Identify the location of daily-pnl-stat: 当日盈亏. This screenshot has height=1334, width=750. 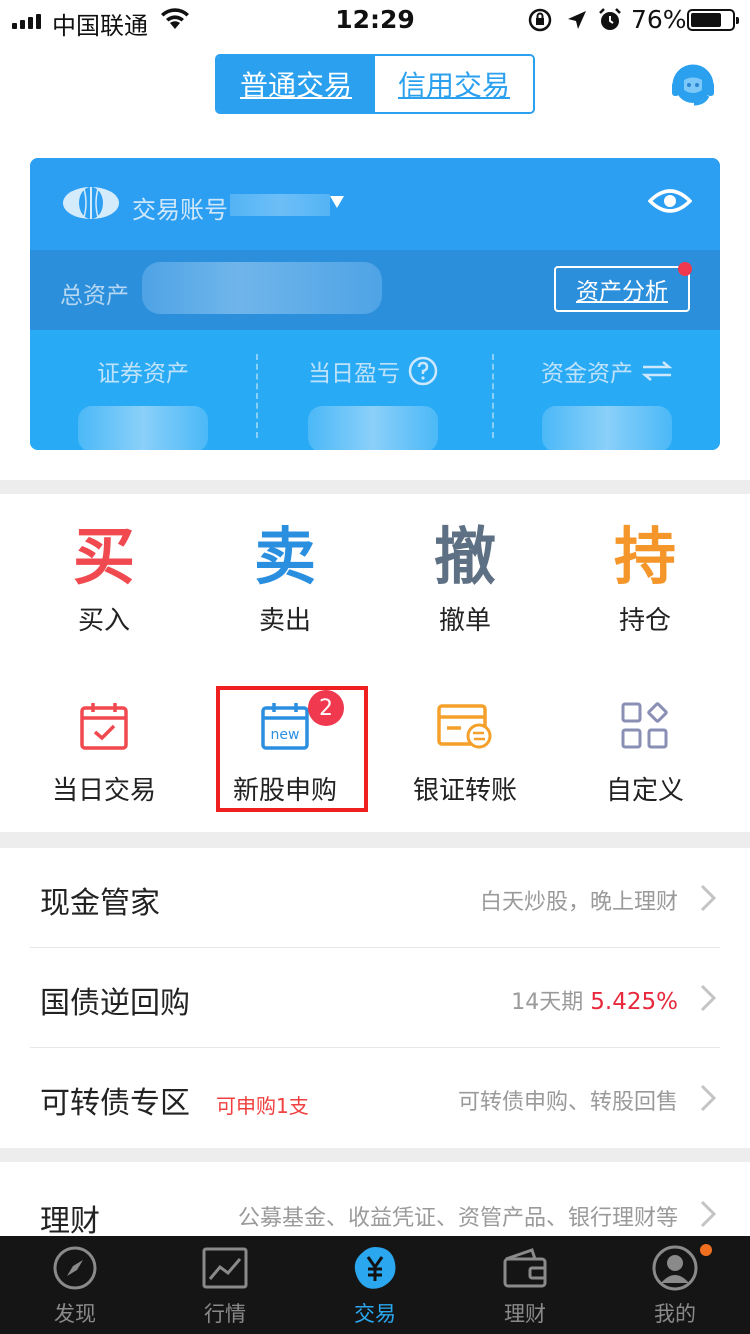
(373, 402).